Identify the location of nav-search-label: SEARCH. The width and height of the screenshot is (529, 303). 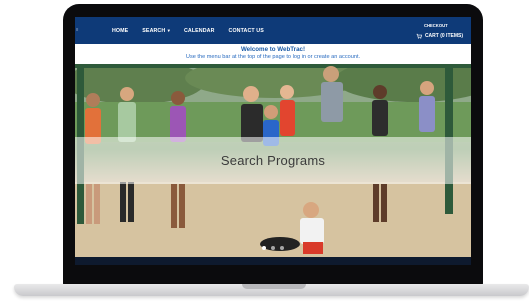
(154, 30).